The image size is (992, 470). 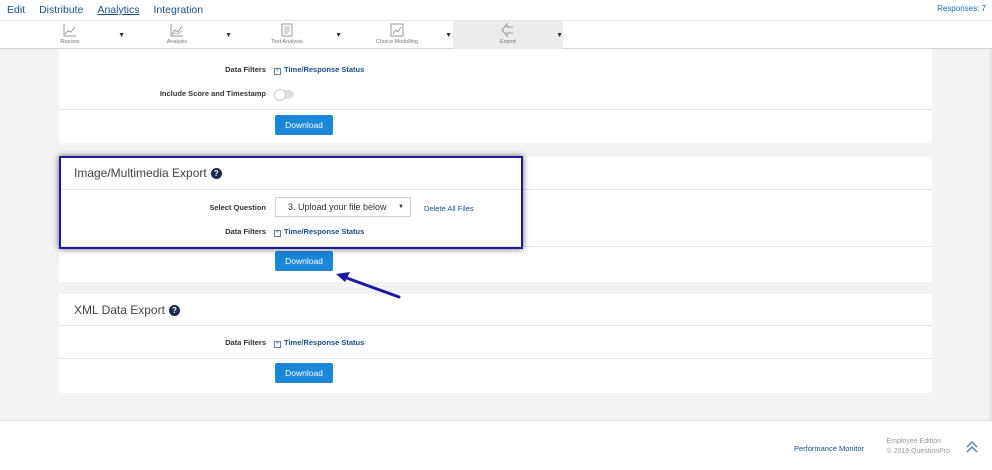 I want to click on panel-title-text: XML Data Export, so click(x=119, y=310).